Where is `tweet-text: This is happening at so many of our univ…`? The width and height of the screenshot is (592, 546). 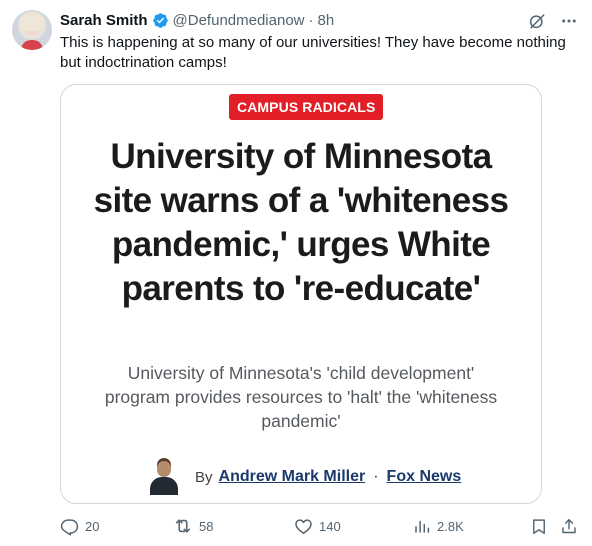 tweet-text: This is happening at so many of our univ… is located at coordinates (313, 52).